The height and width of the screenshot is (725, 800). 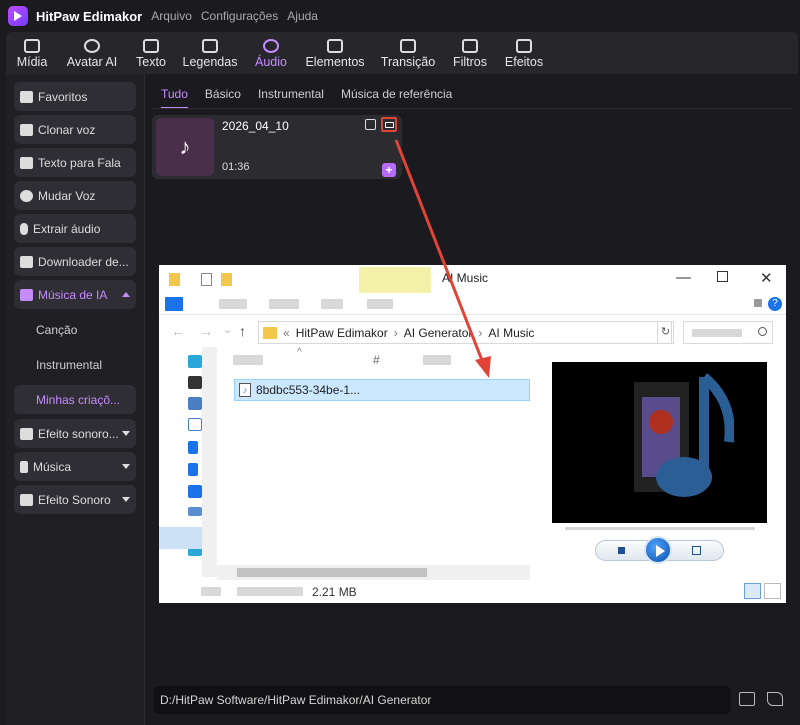 I want to click on tool-effects: Efeitos, so click(x=524, y=53).